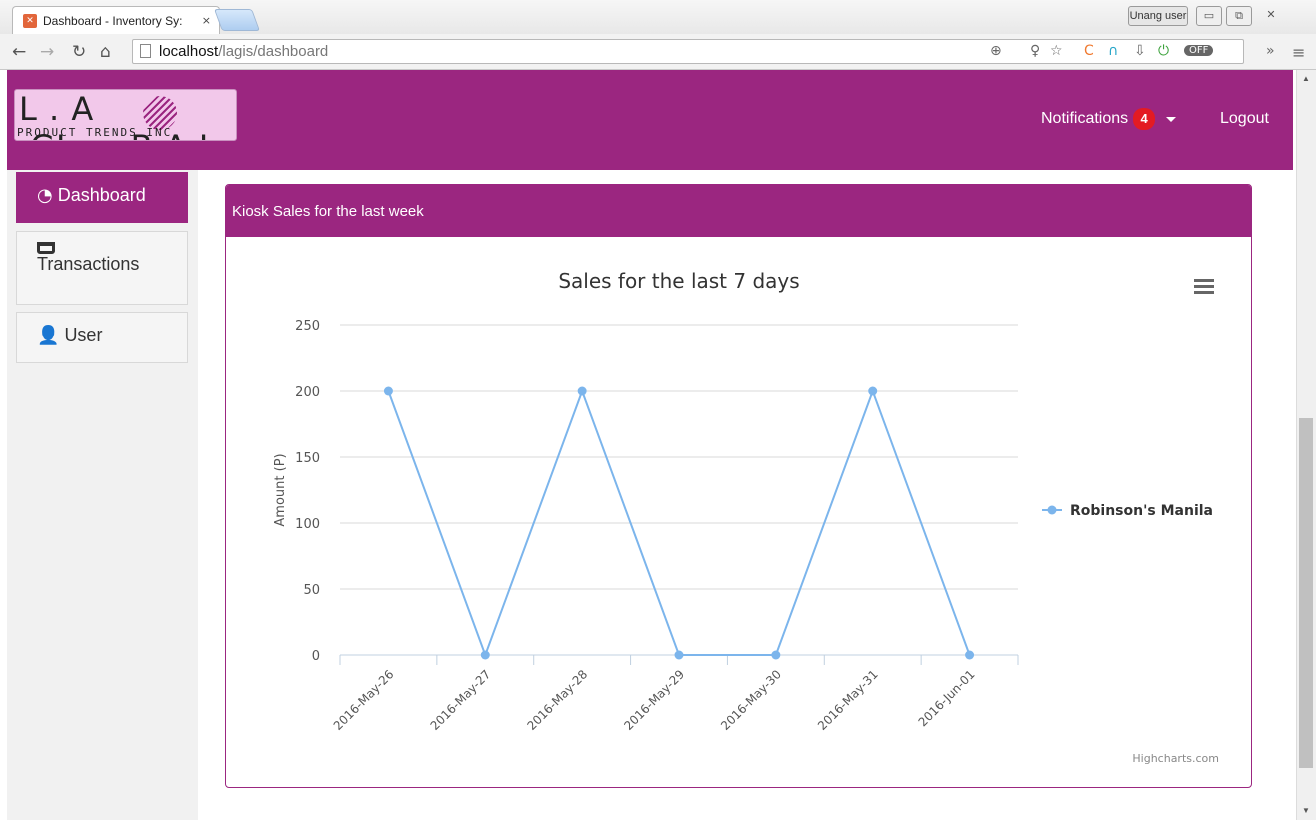 Image resolution: width=1316 pixels, height=820 pixels. I want to click on restore-icon: ⧉, so click(1239, 16).